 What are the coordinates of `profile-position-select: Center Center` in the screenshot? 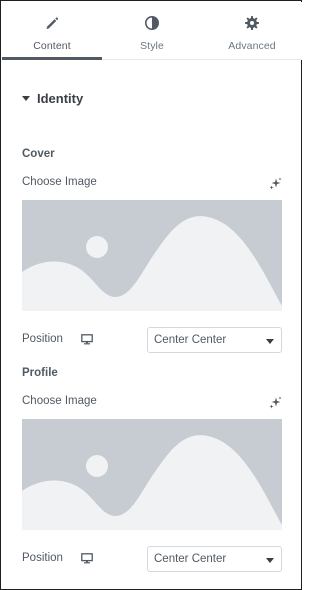 It's located at (214, 559).